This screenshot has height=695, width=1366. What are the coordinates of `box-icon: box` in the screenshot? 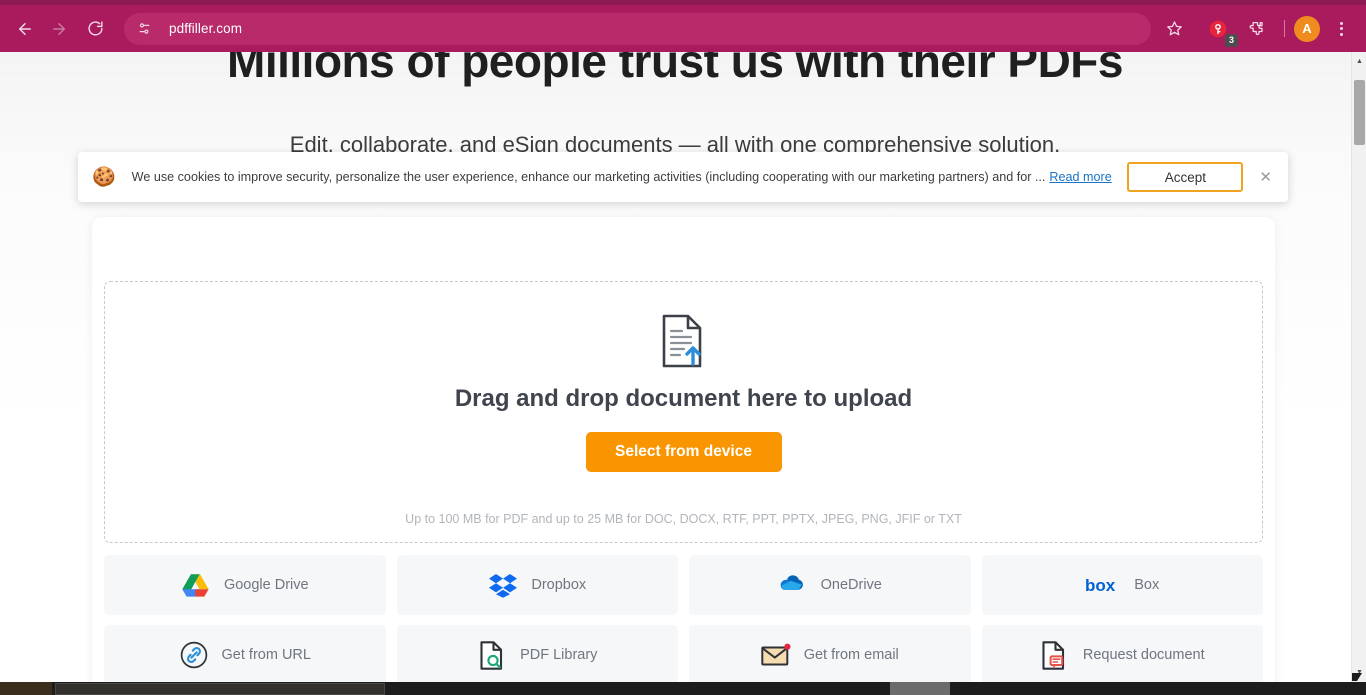 It's located at (1103, 585).